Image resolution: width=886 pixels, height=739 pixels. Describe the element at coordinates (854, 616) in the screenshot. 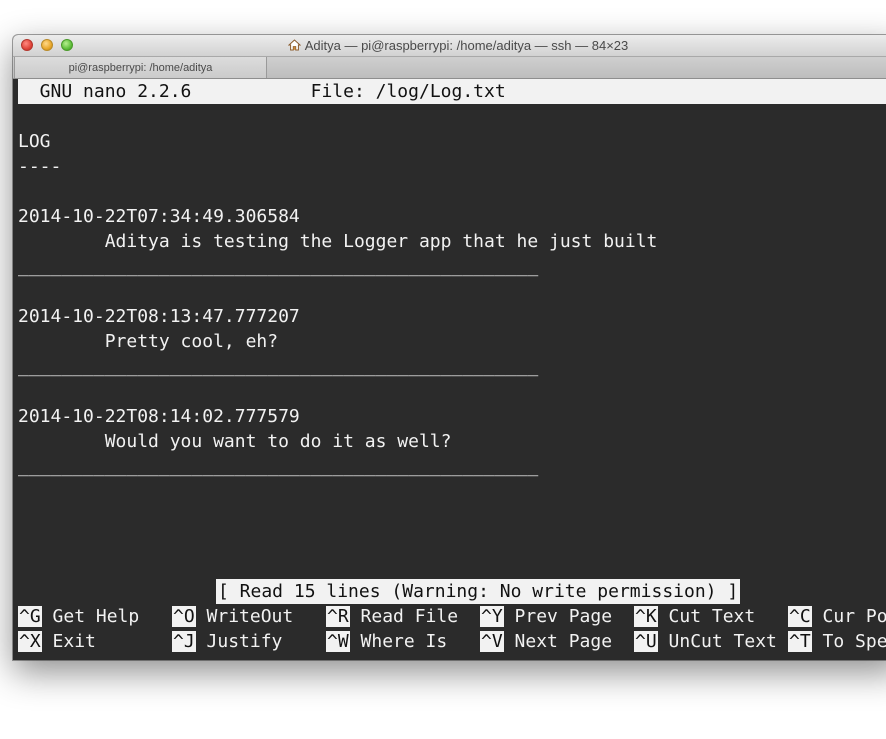

I see `shortcut-label: Cur Pos` at that location.